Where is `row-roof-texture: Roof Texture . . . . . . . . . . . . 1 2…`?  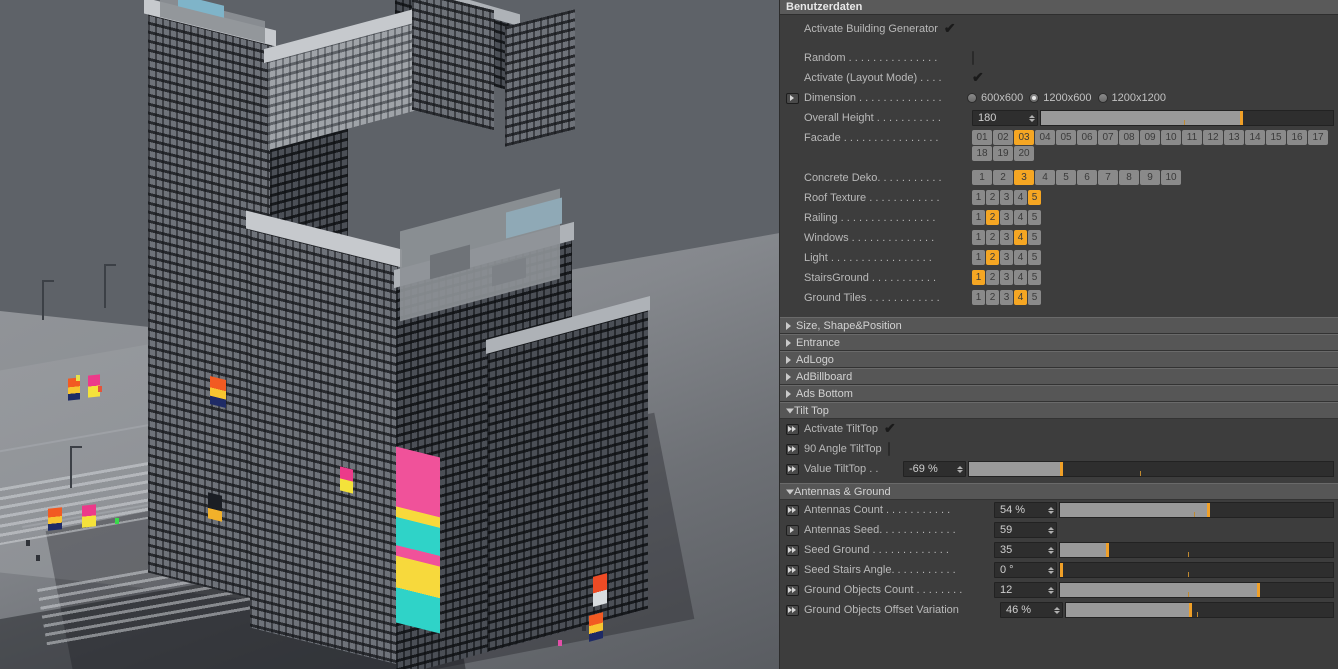 row-roof-texture: Roof Texture . . . . . . . . . . . . 1 2… is located at coordinates (1059, 198).